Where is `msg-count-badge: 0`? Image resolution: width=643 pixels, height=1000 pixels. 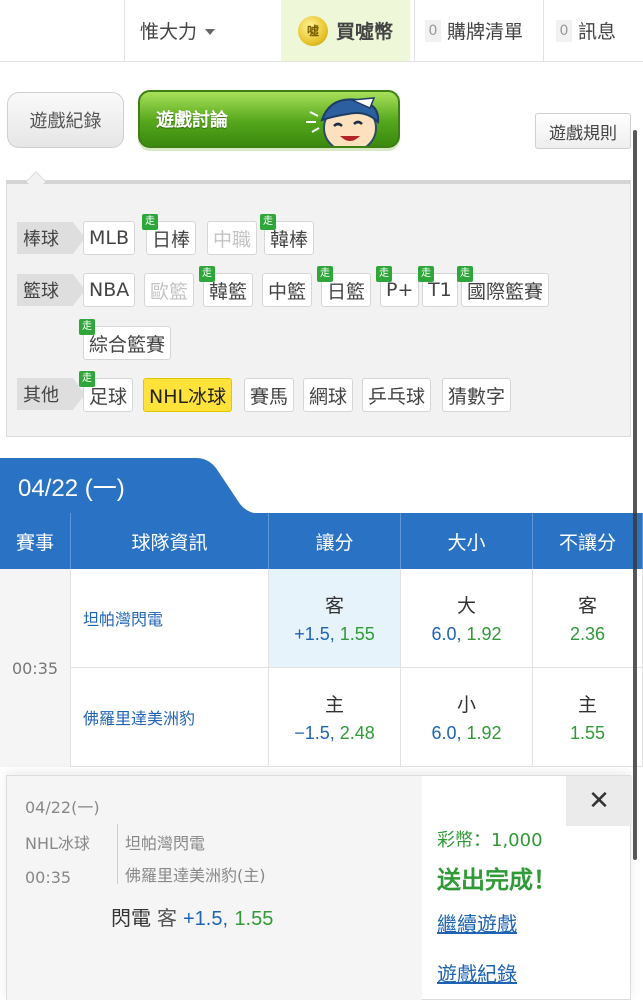 msg-count-badge: 0 is located at coordinates (564, 30).